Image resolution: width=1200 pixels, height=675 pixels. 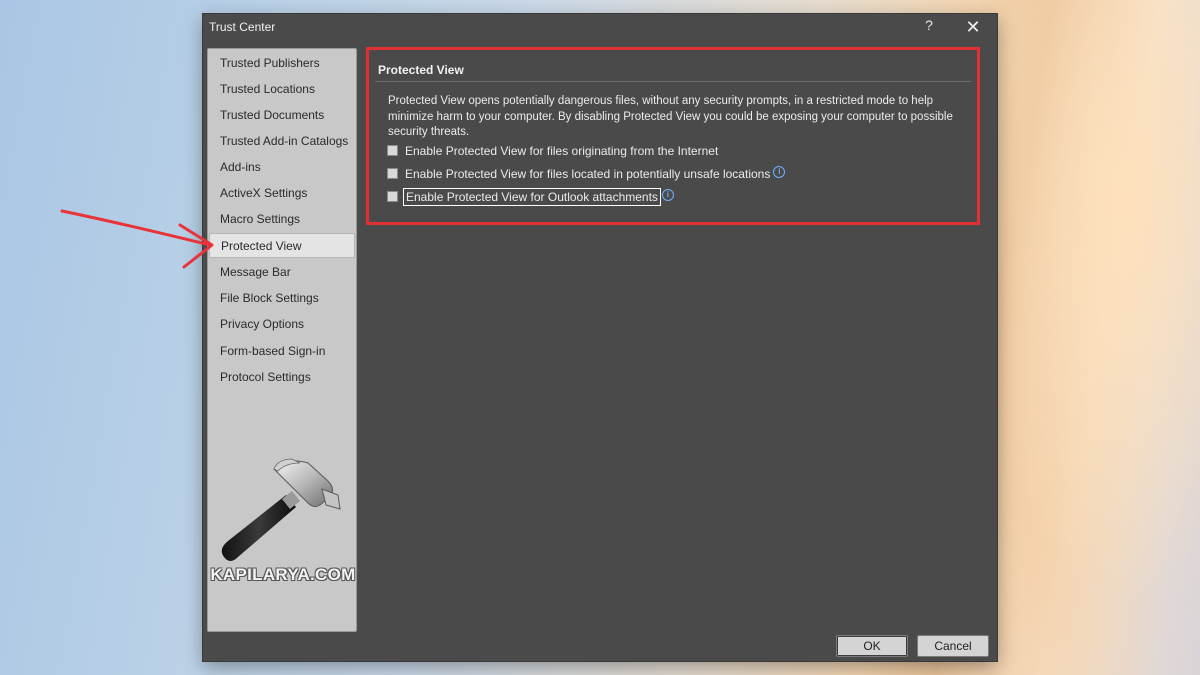 I want to click on checkbox-unsafe-locations, so click(x=392, y=173).